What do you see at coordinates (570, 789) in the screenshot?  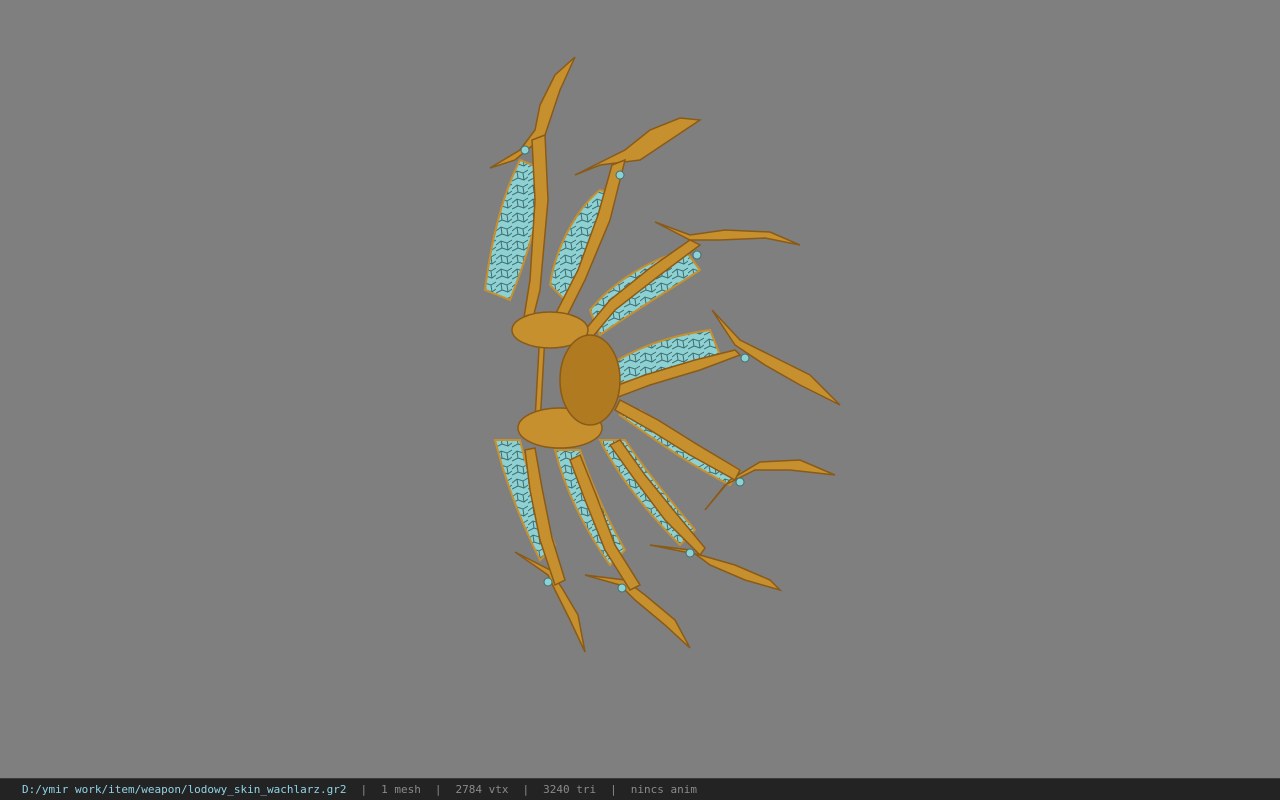 I see `triangle-count: 3240 tri` at bounding box center [570, 789].